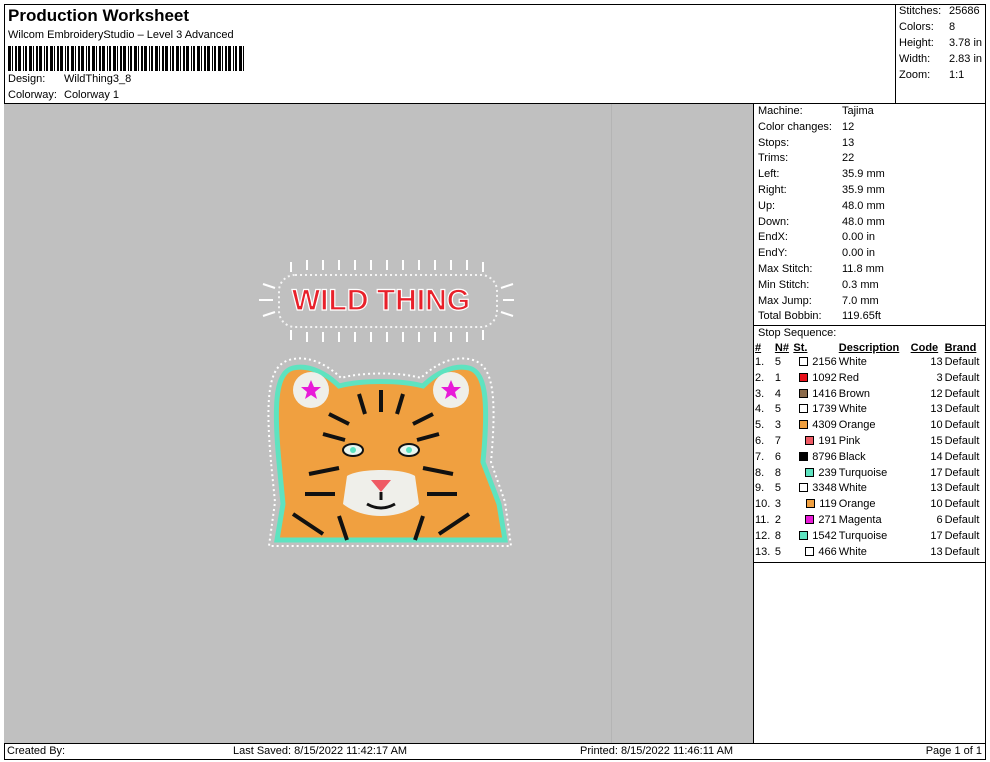 This screenshot has width=990, height=762. I want to click on colors-value: 8, so click(952, 27).